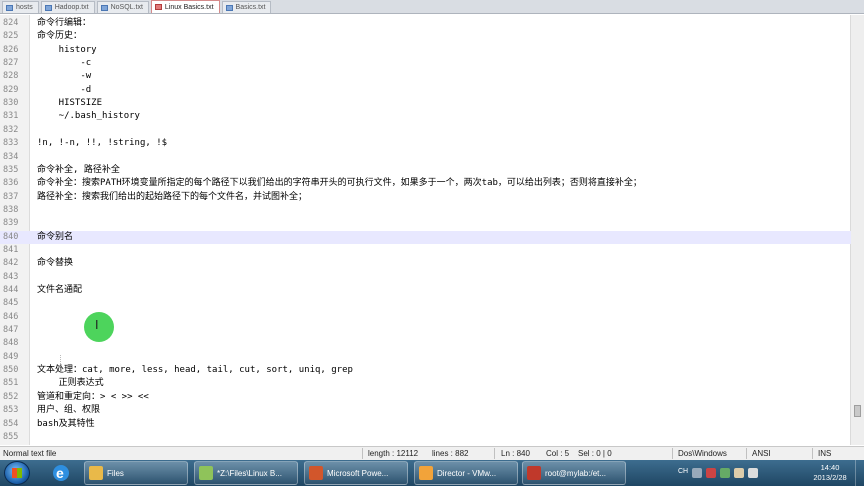  Describe the element at coordinates (206, 473) in the screenshot. I see `notepadpp-icon` at that location.